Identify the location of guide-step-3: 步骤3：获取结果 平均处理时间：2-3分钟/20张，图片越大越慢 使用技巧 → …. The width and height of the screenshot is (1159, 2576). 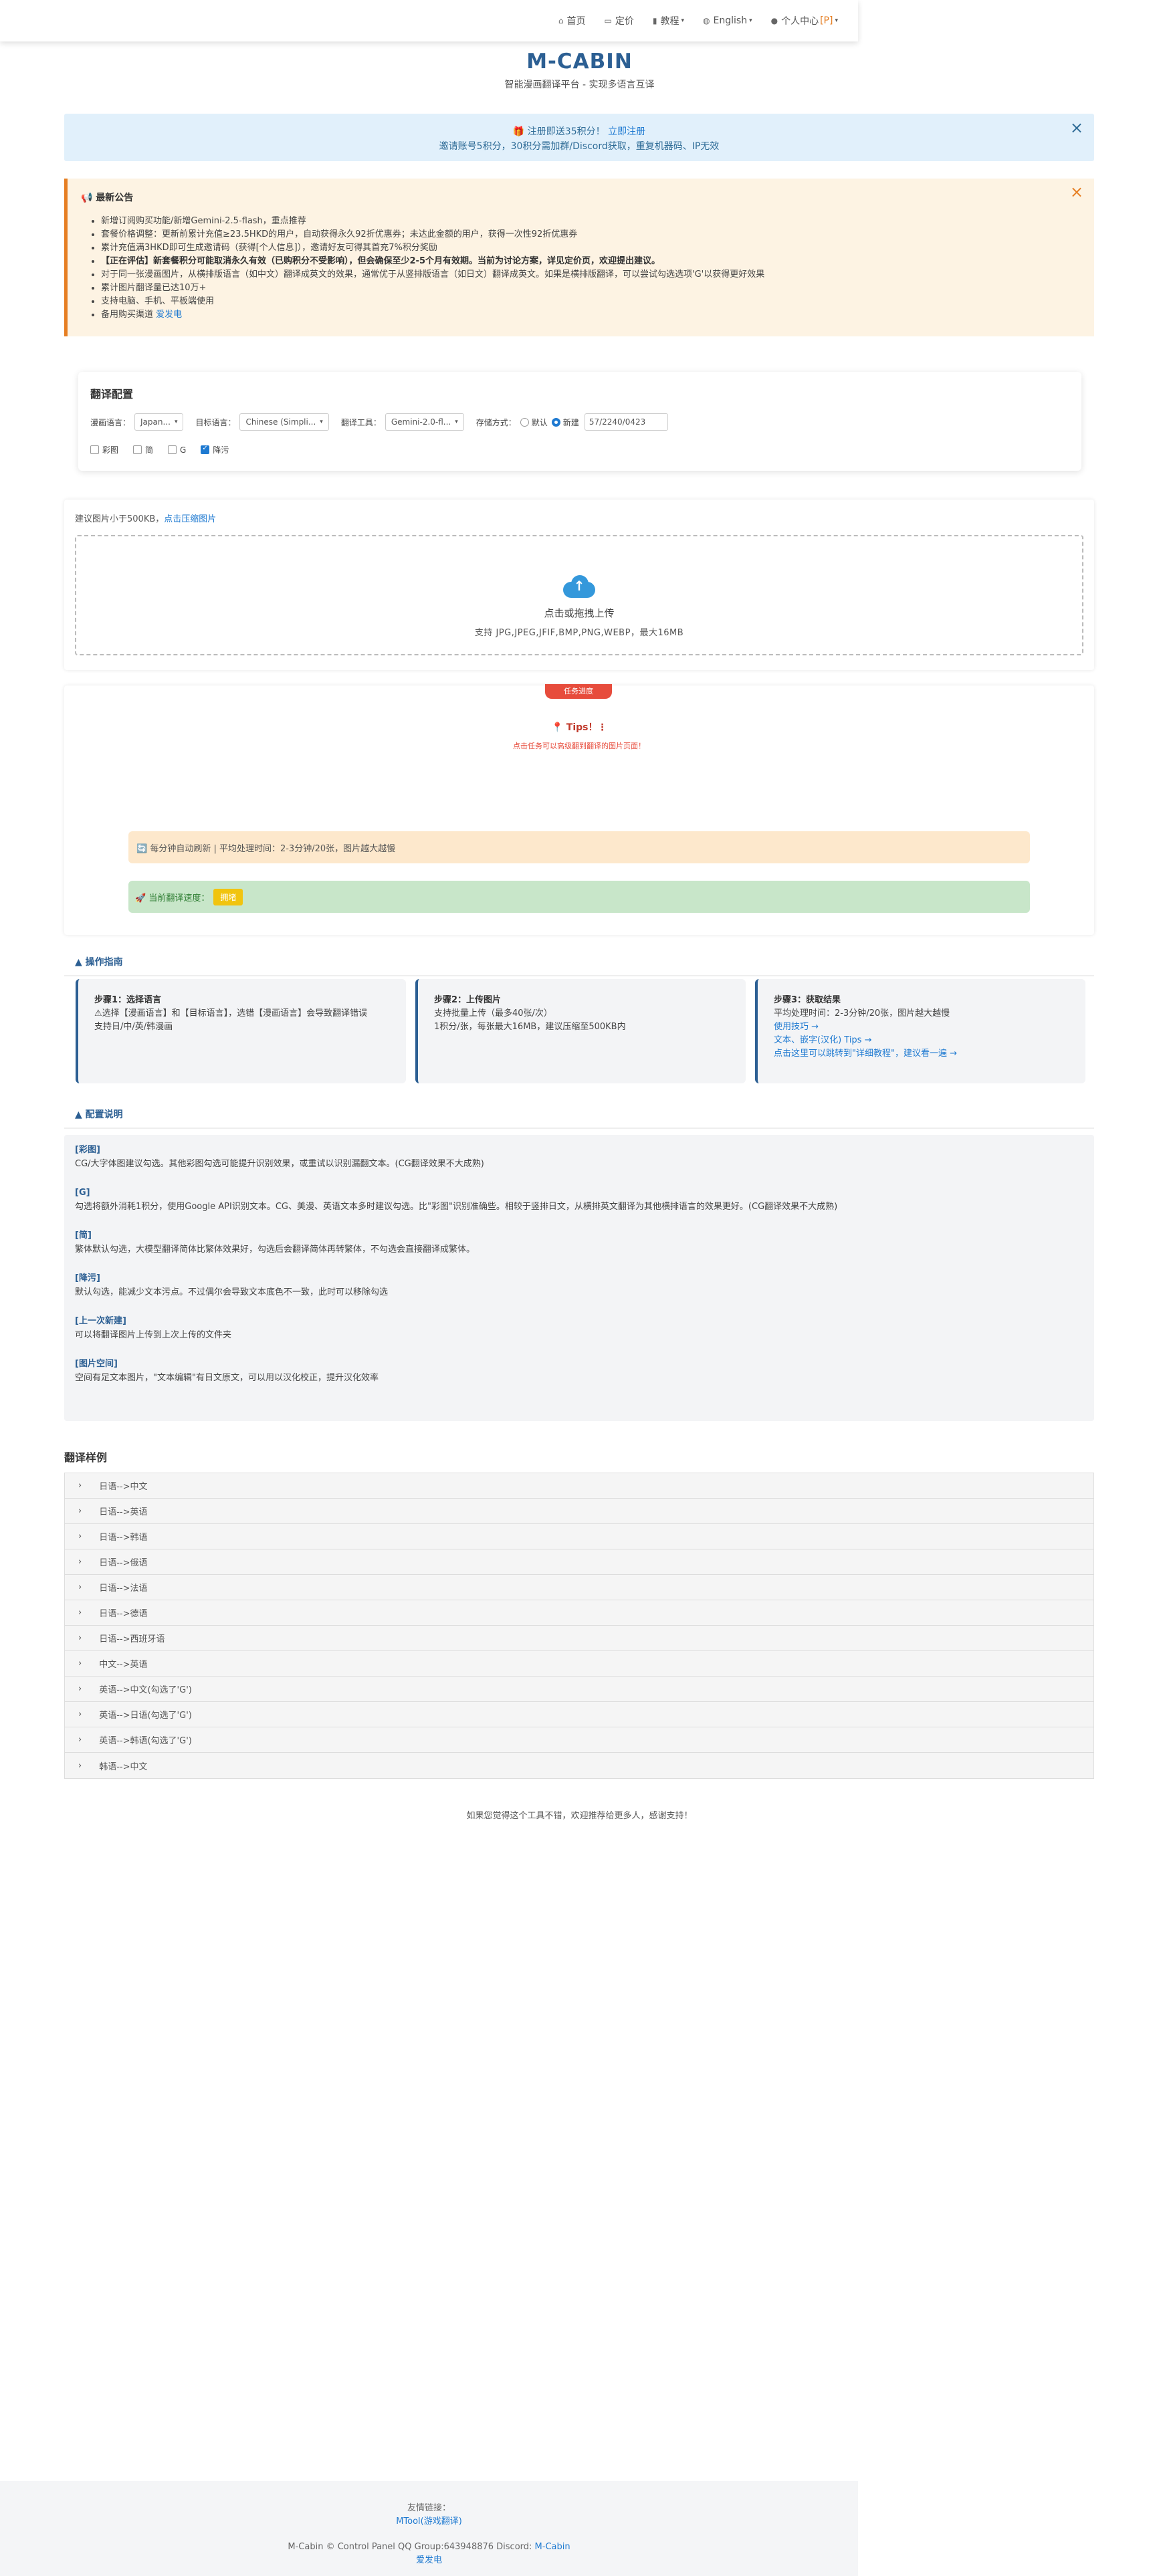
(920, 1031).